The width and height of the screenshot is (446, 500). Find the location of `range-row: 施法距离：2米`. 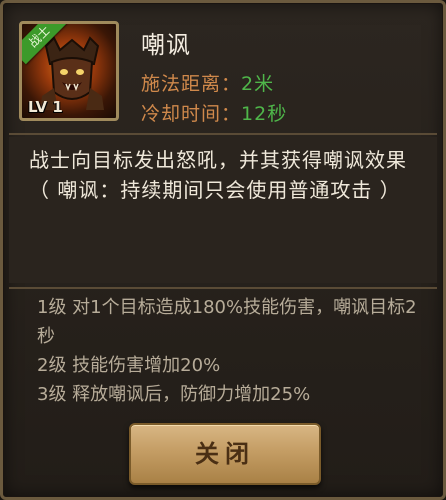

range-row: 施法距离：2米 is located at coordinates (207, 82).